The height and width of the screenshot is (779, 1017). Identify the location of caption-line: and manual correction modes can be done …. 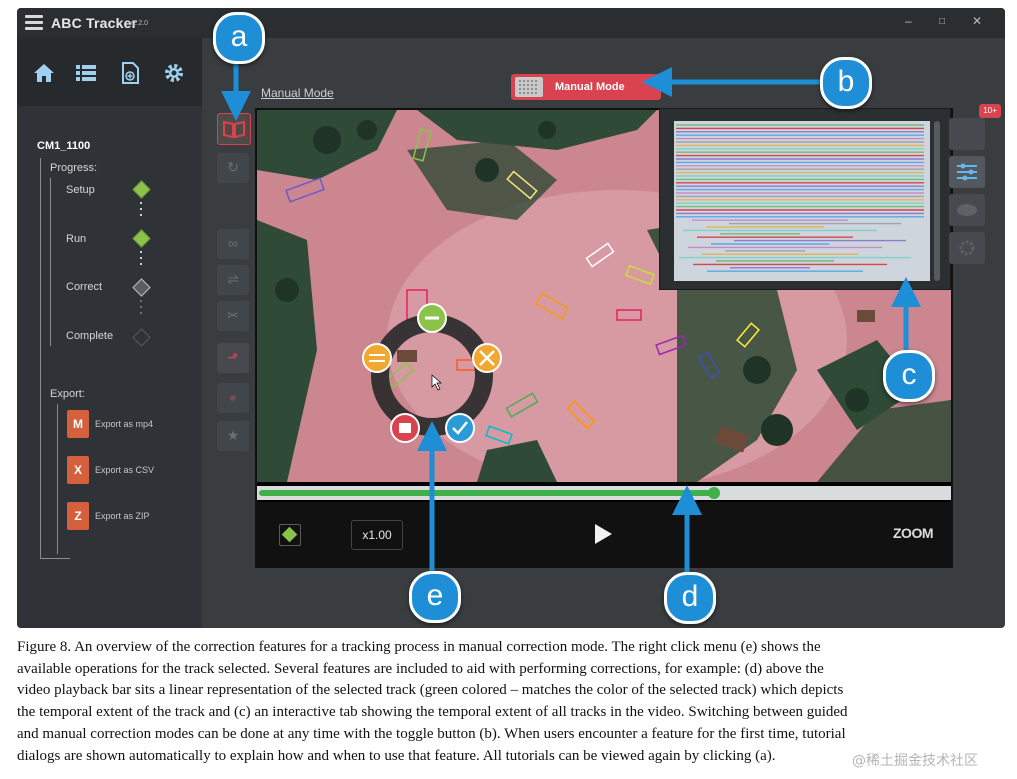
(431, 733).